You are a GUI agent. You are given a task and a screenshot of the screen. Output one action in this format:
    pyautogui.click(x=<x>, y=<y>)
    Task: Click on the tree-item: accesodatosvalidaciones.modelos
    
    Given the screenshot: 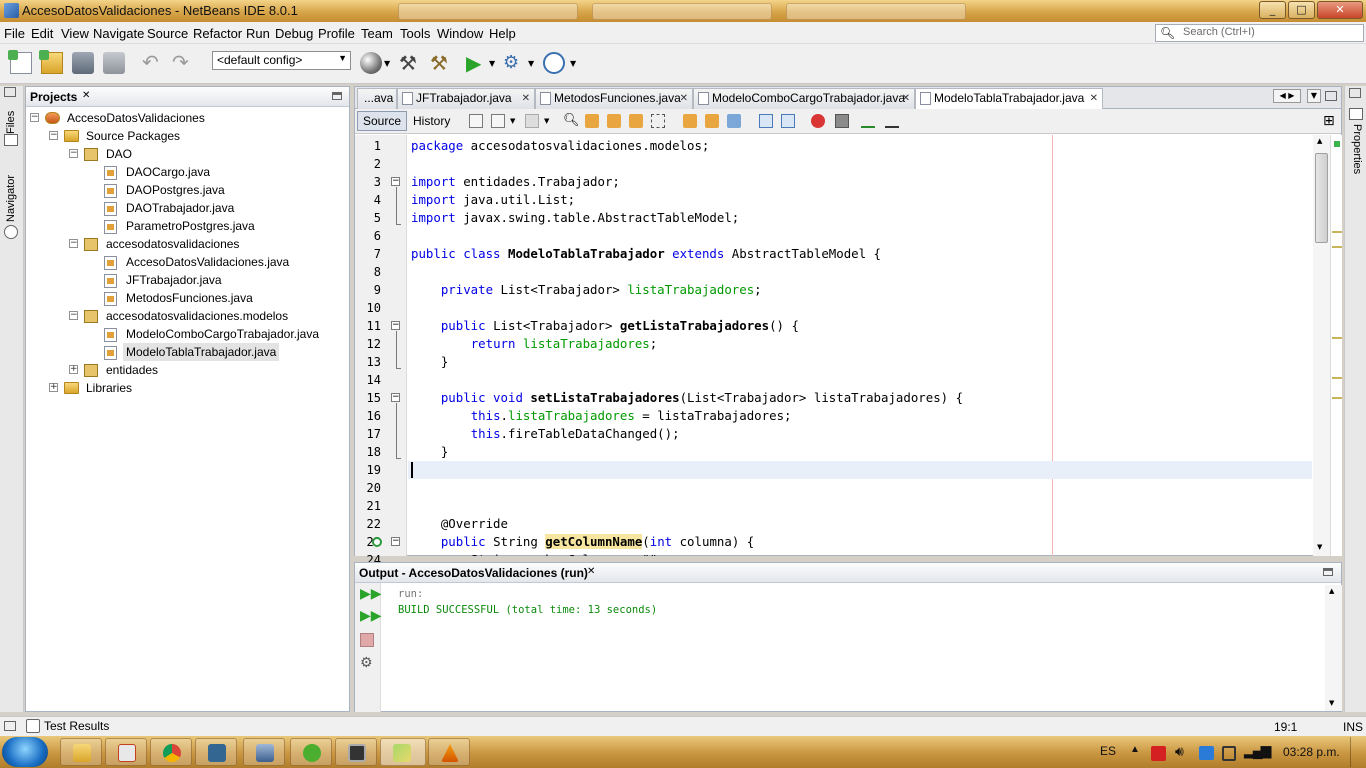 What is the action you would take?
    pyautogui.click(x=197, y=316)
    